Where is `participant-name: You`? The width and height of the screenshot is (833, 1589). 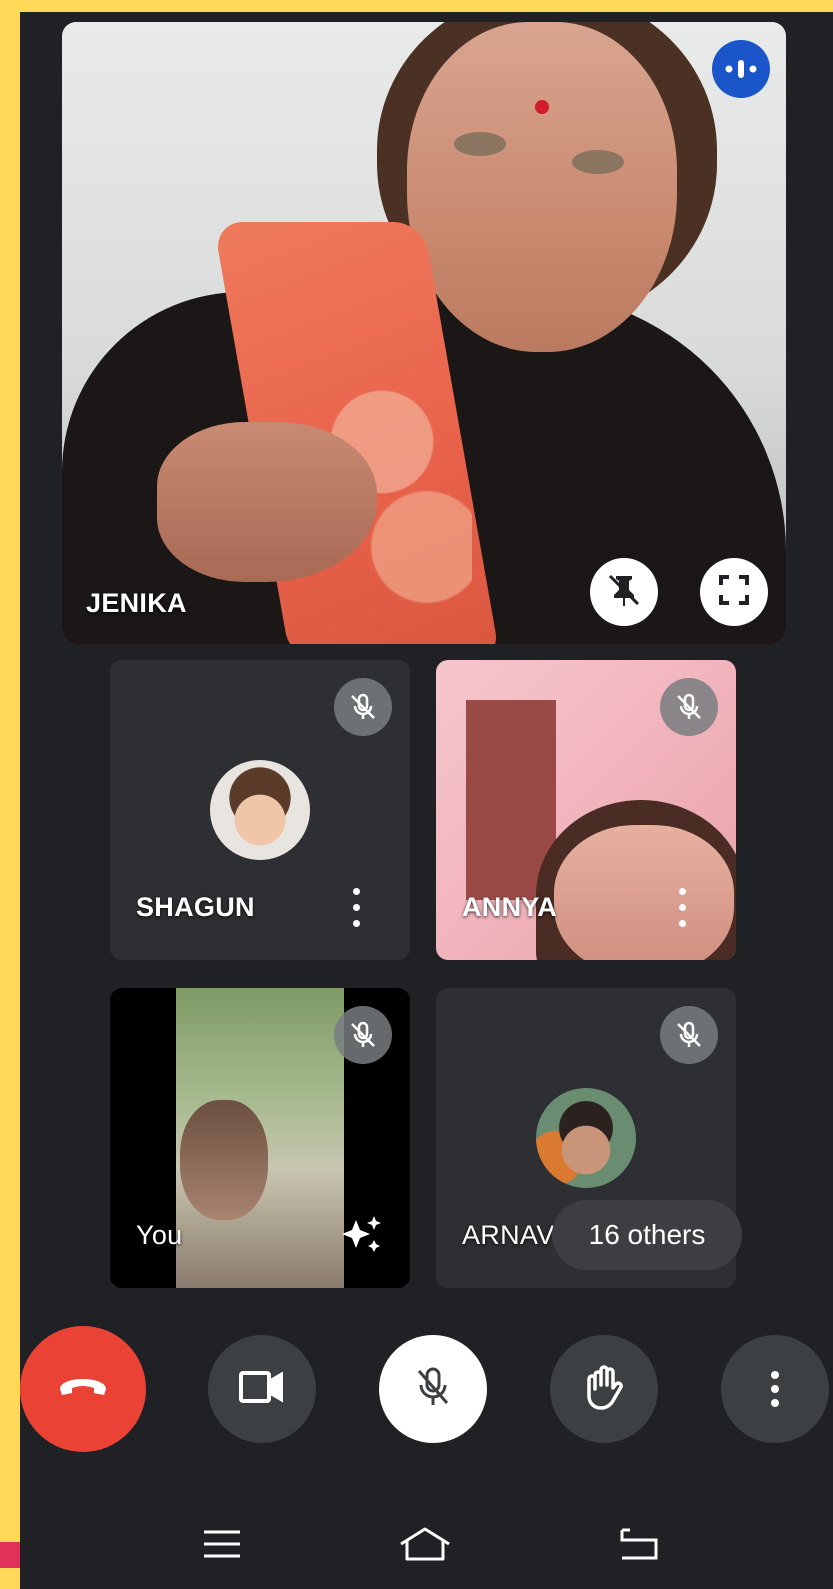
participant-name: You is located at coordinates (159, 1235).